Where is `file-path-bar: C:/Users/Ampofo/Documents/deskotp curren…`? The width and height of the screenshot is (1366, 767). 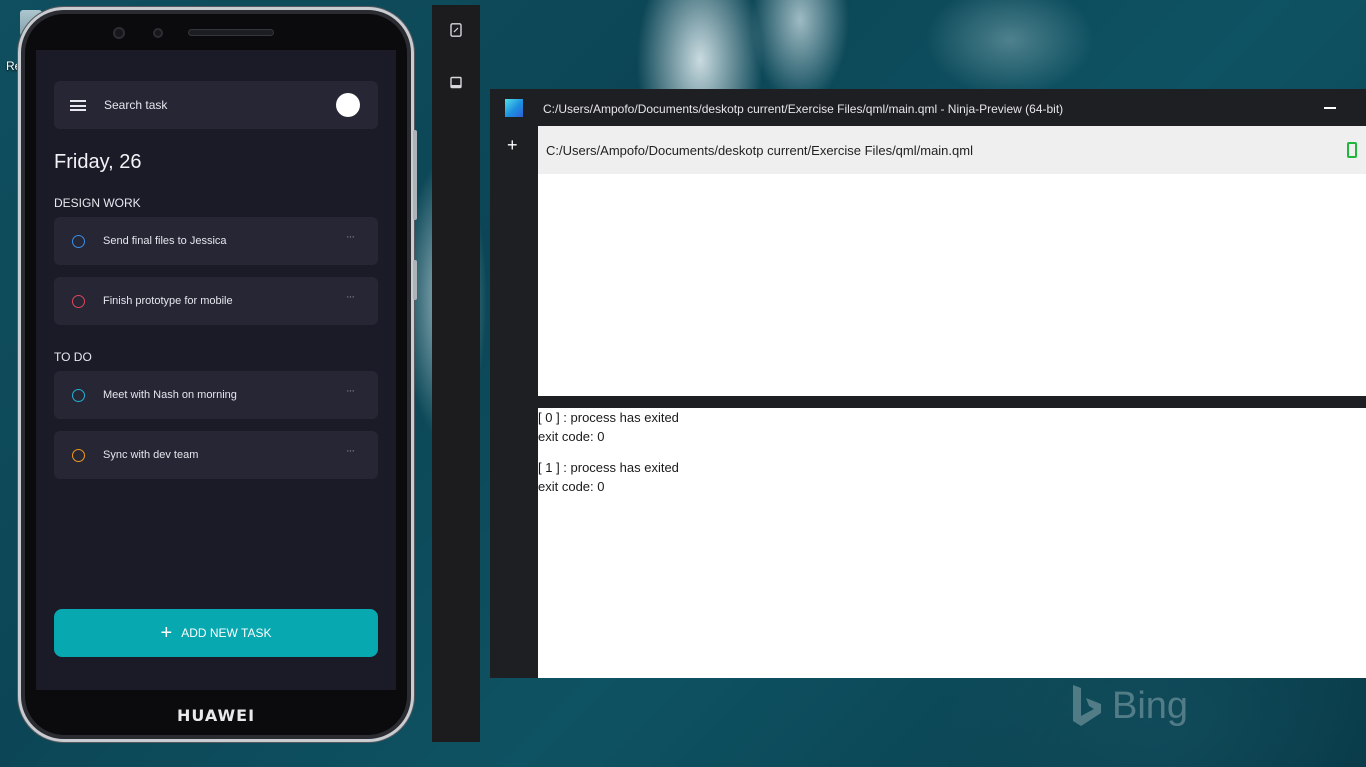
file-path-bar: C:/Users/Ampofo/Documents/deskotp curren… is located at coordinates (952, 150).